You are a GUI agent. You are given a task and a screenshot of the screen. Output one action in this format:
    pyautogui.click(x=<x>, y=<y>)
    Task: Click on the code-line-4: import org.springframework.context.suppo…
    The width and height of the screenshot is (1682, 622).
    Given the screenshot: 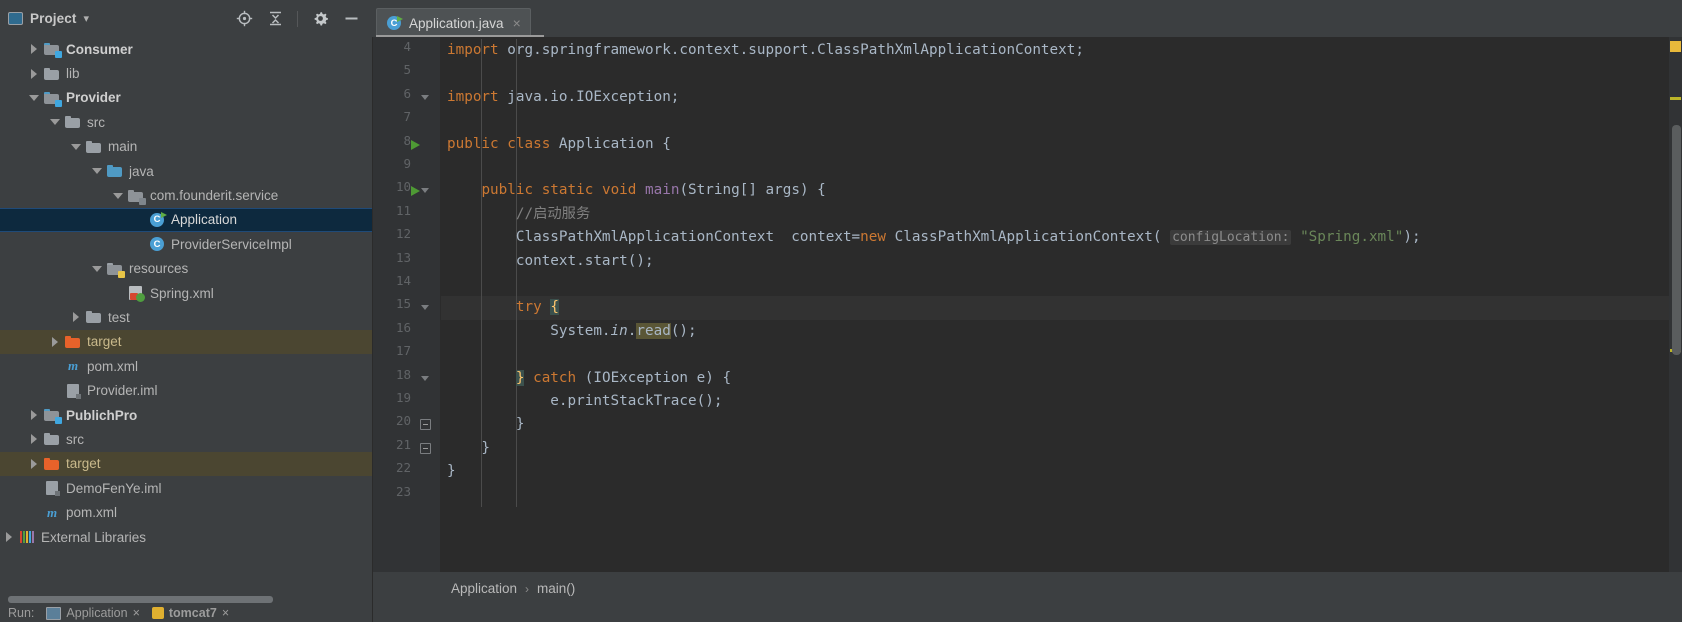 What is the action you would take?
    pyautogui.click(x=765, y=50)
    